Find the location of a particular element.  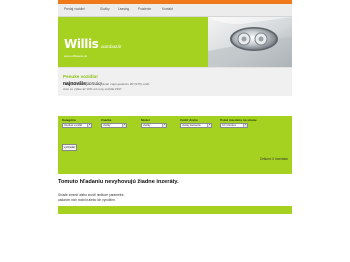

logo-subtitle: autobazár is located at coordinates (111, 46).